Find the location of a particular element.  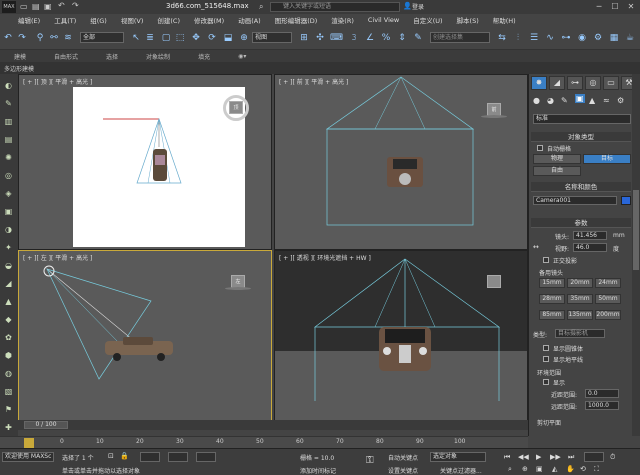

render-frame-icon: ▦ is located at coordinates (614, 38).